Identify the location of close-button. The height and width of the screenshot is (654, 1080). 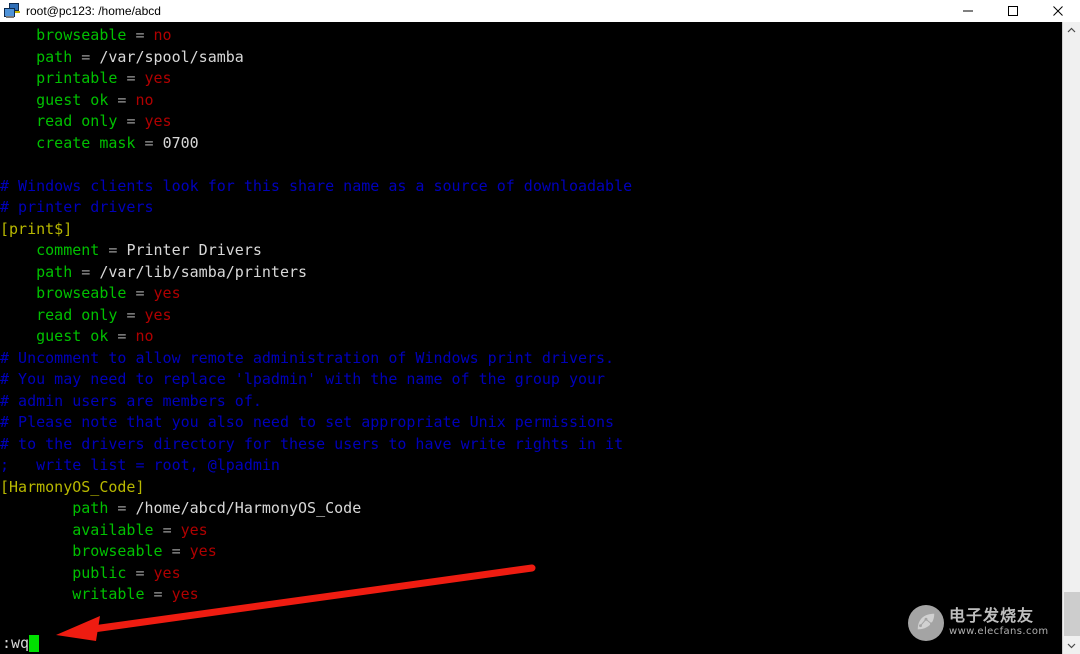
(1057, 11).